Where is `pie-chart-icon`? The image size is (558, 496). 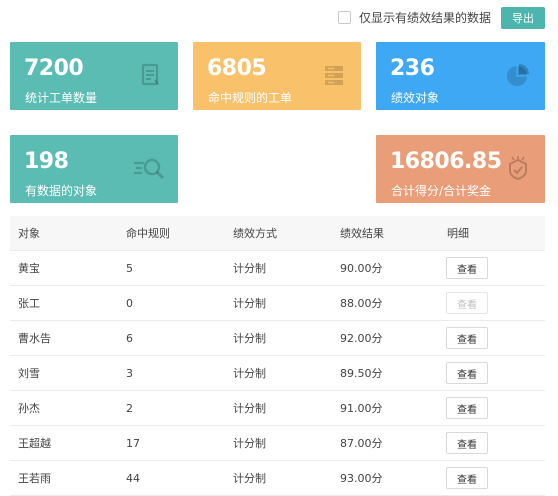
pie-chart-icon is located at coordinates (518, 75).